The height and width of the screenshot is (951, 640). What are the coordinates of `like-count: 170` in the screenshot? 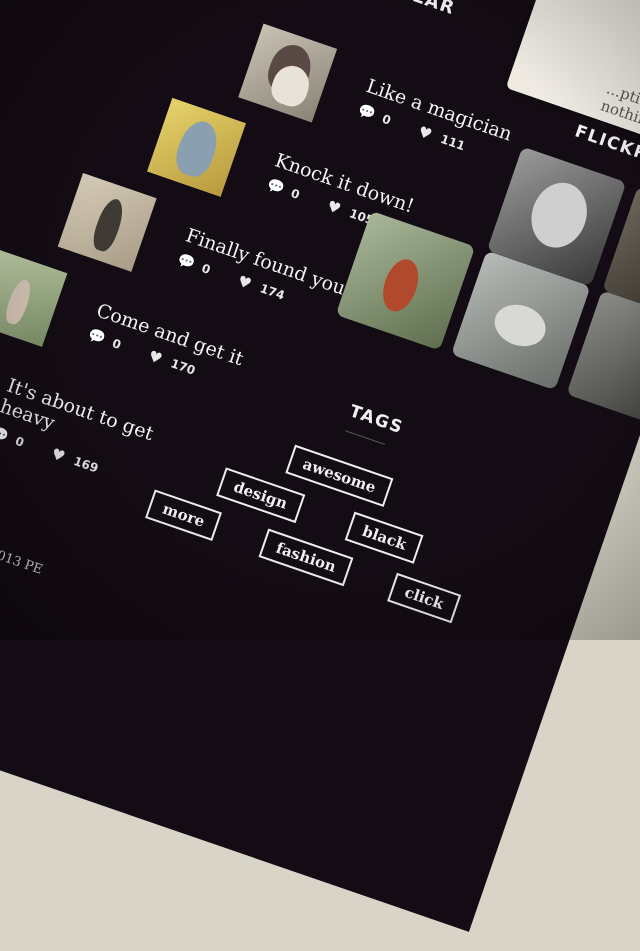 It's located at (183, 367).